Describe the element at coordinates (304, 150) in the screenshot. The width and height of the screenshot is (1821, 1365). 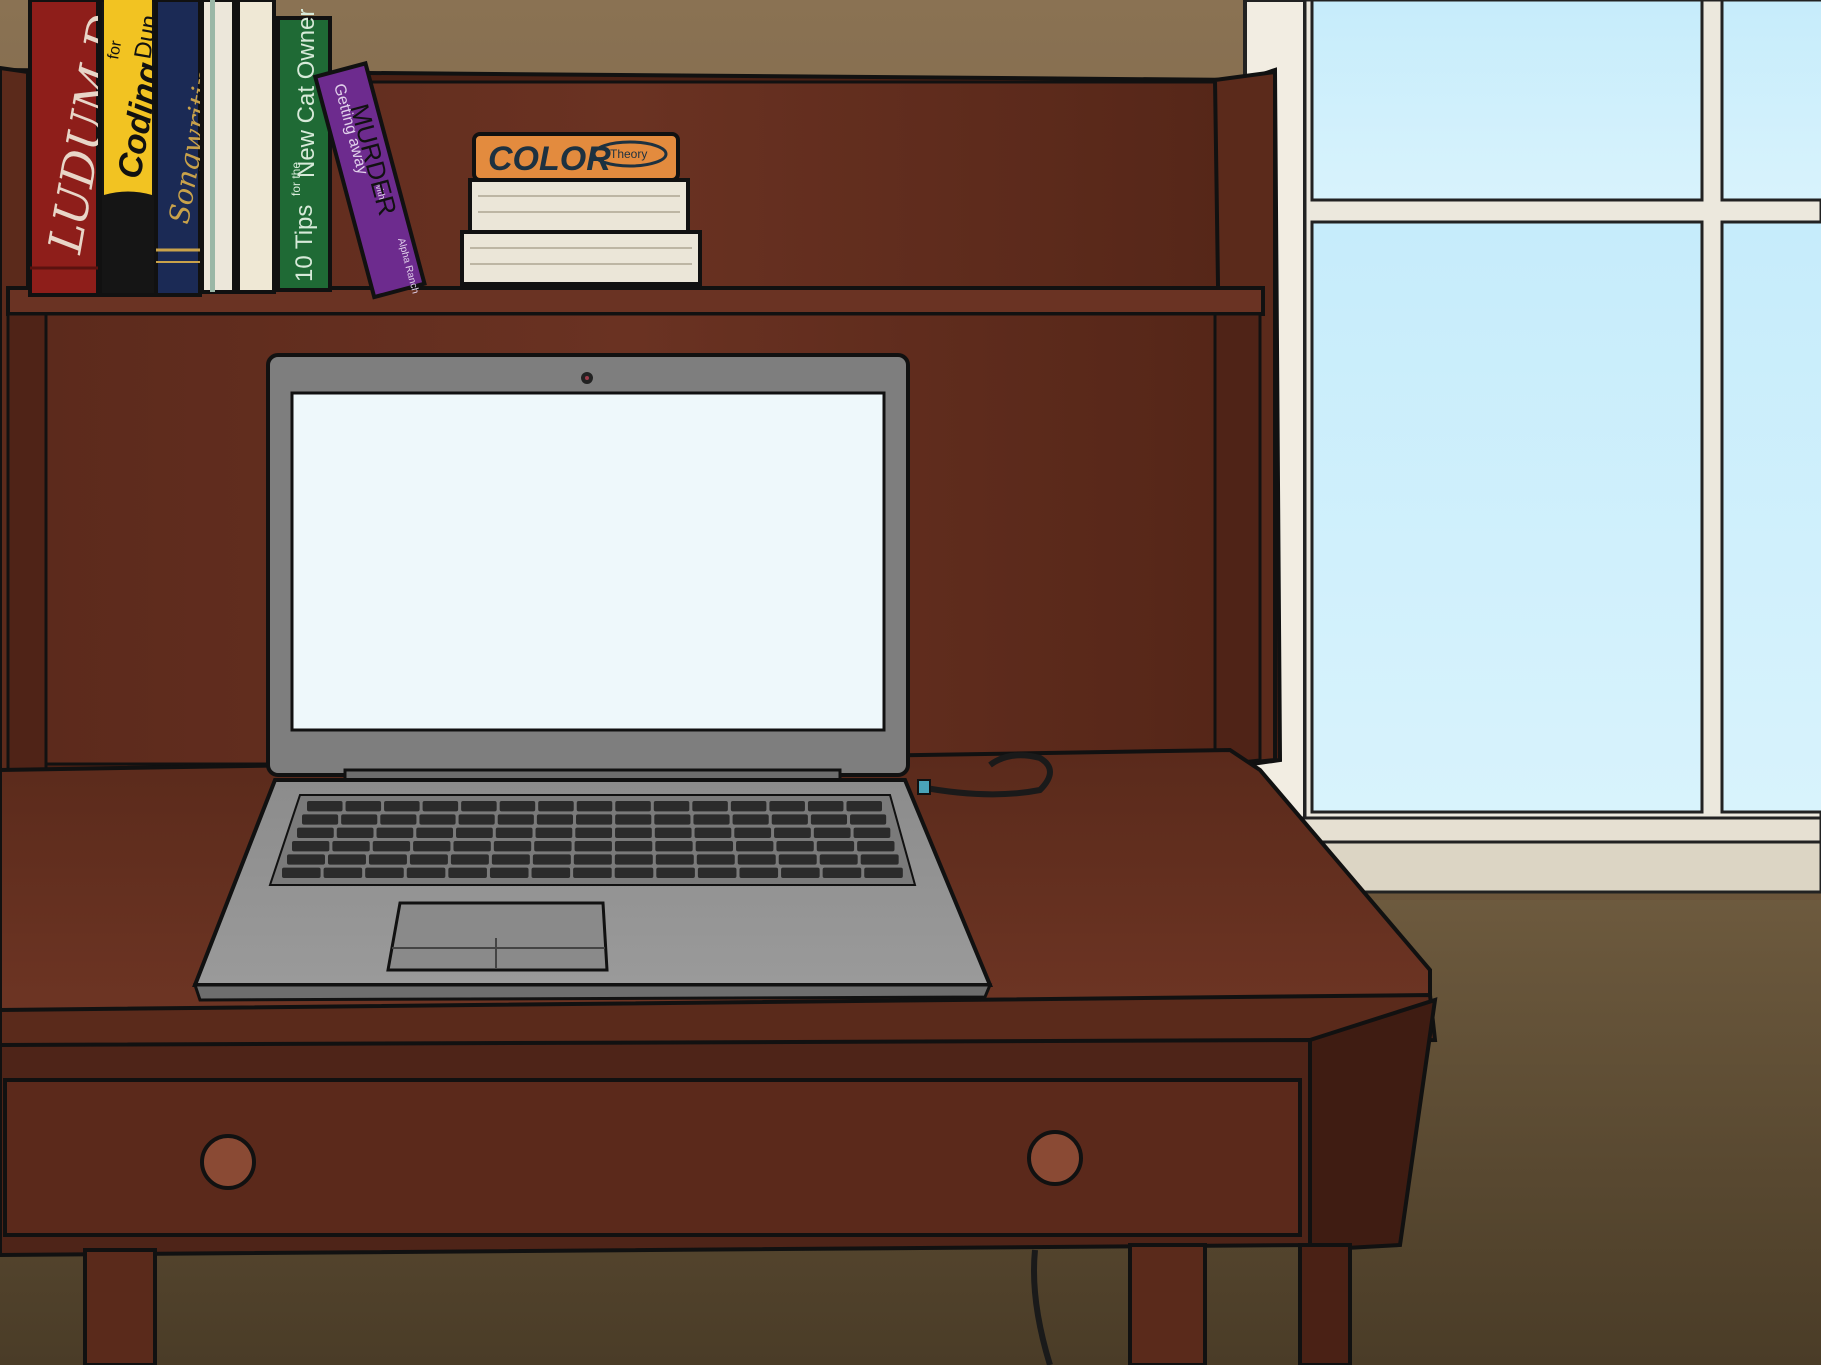
I see `book-cat-tips: 10 Tips for the New Cat Owner` at that location.